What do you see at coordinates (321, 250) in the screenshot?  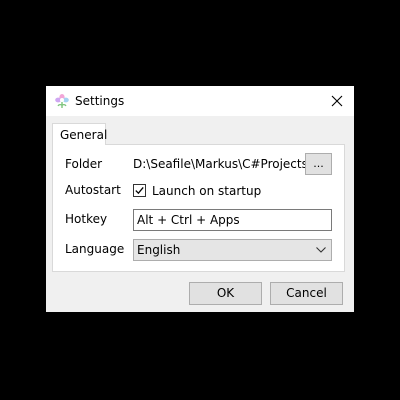 I see `chevron-down-icon` at bounding box center [321, 250].